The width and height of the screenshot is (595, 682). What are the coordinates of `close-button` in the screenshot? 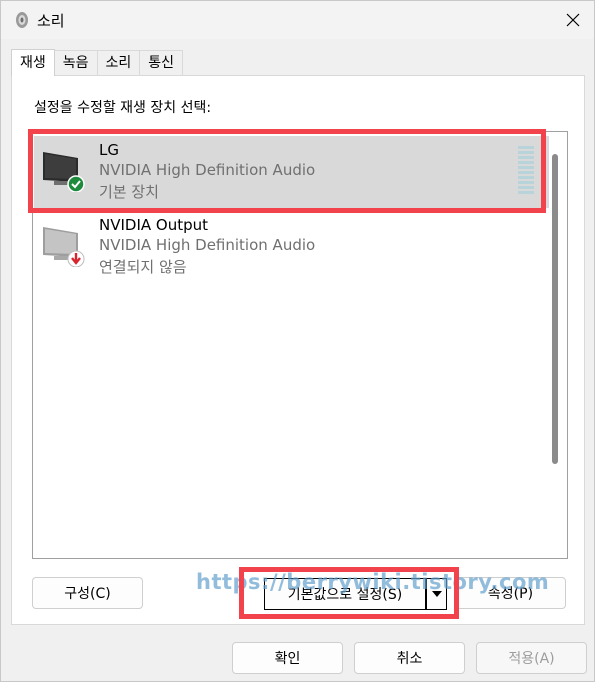 It's located at (573, 20).